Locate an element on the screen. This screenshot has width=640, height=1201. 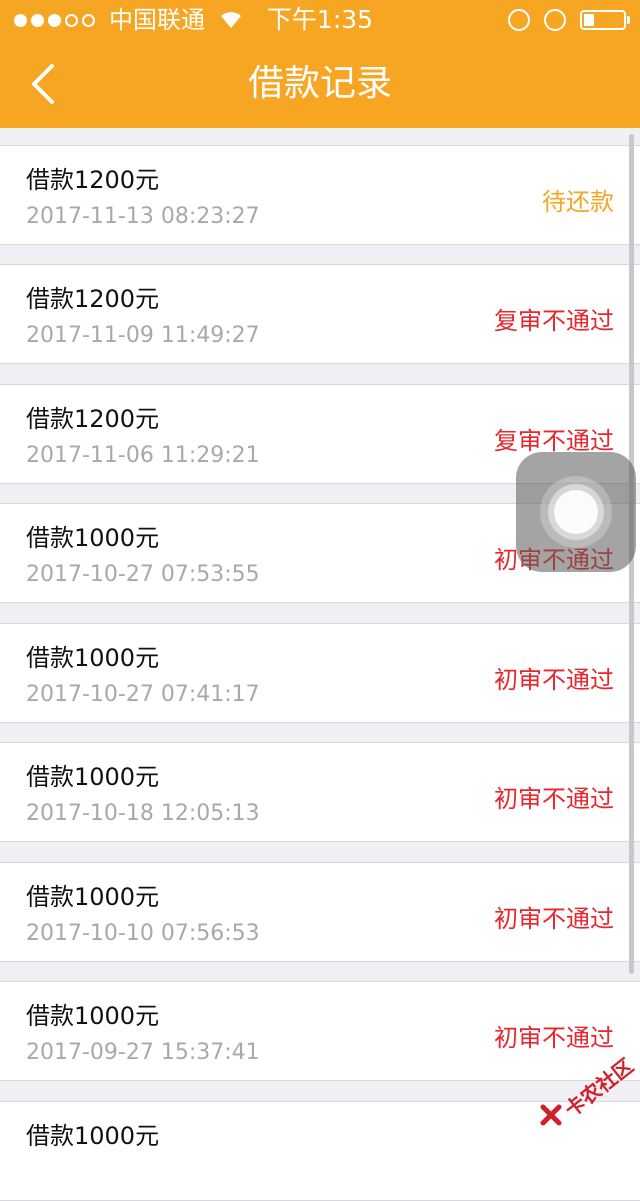
loan-time: 2017-09-27 15:37:41 is located at coordinates (143, 1052).